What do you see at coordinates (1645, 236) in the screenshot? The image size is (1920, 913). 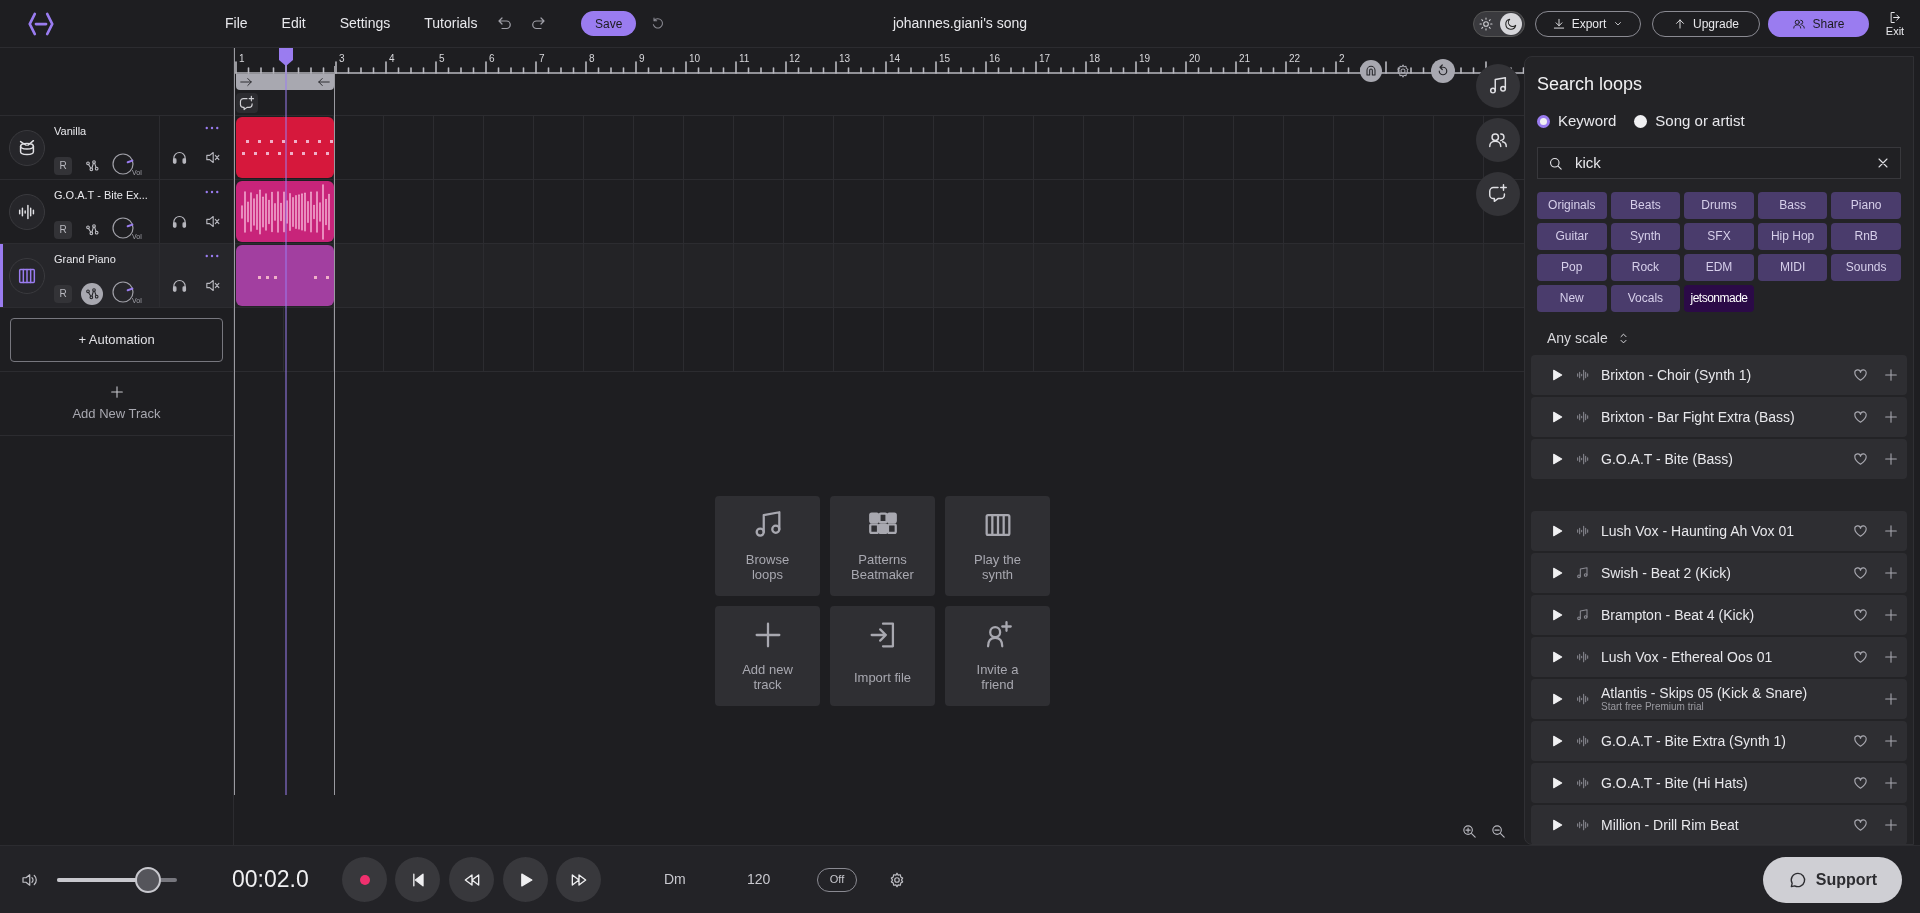 I see `tag-chip: Synth` at bounding box center [1645, 236].